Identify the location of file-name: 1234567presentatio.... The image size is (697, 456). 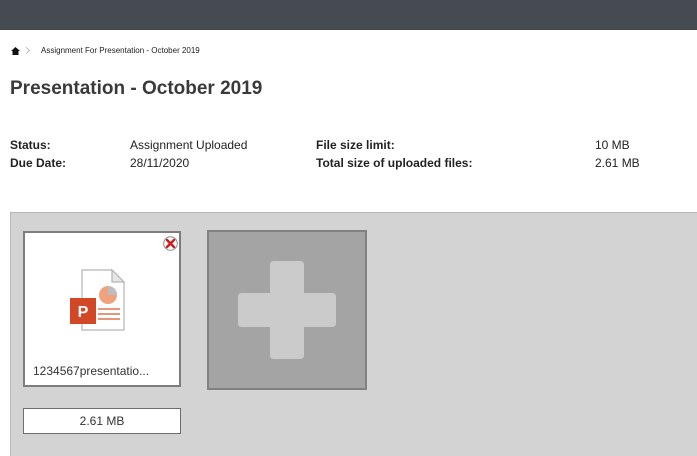
(91, 371).